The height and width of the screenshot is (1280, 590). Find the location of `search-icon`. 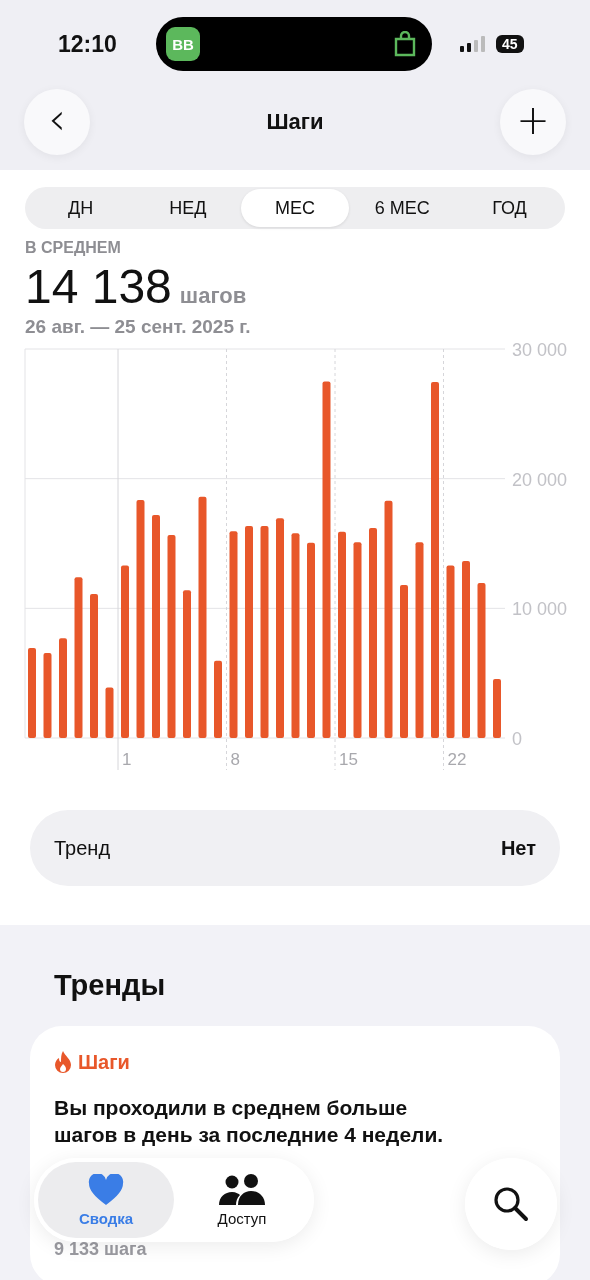

search-icon is located at coordinates (511, 1204).